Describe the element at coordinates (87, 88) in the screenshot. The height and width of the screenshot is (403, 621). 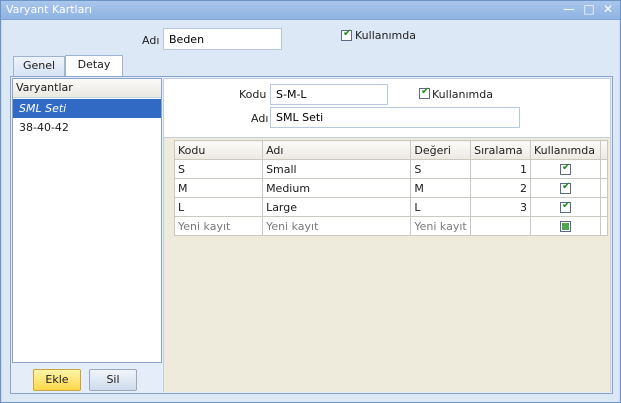
I see `variants-header: Varyantlar` at that location.